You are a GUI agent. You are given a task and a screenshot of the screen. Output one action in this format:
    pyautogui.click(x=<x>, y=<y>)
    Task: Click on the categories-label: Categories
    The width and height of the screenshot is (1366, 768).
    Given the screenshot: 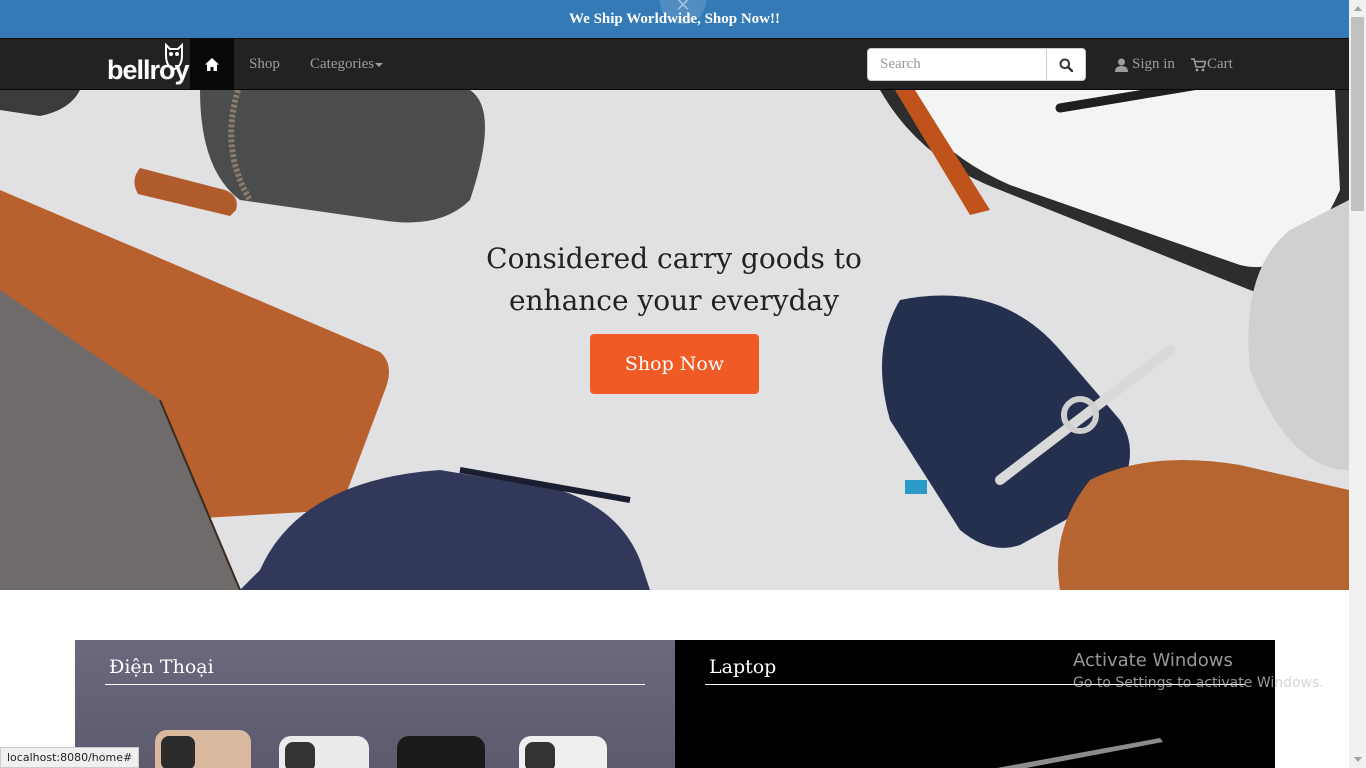 What is the action you would take?
    pyautogui.click(x=342, y=64)
    